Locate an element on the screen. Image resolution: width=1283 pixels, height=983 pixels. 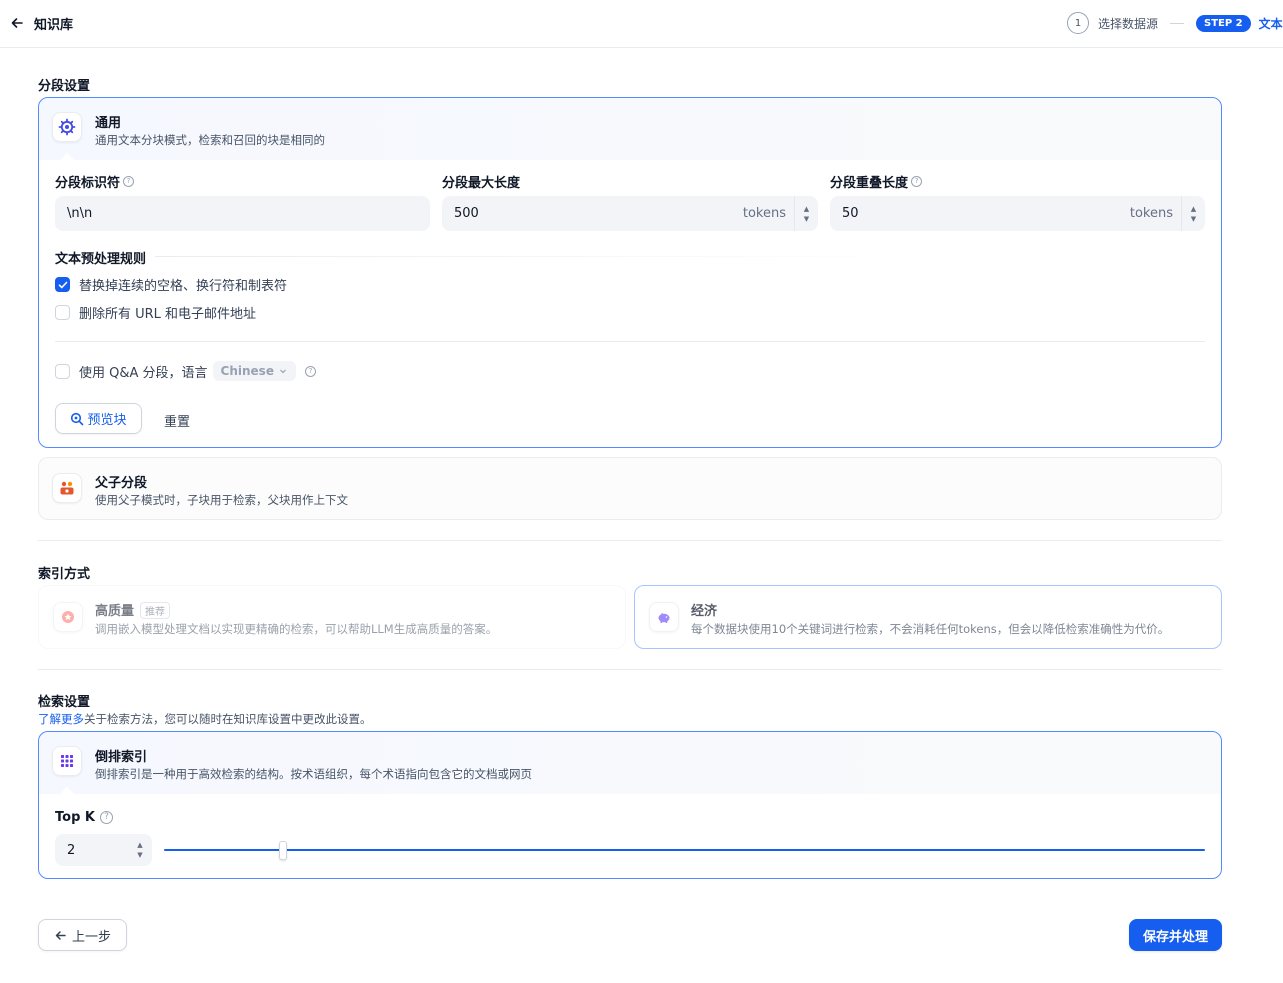
max-length-unit: tokens is located at coordinates (764, 213).